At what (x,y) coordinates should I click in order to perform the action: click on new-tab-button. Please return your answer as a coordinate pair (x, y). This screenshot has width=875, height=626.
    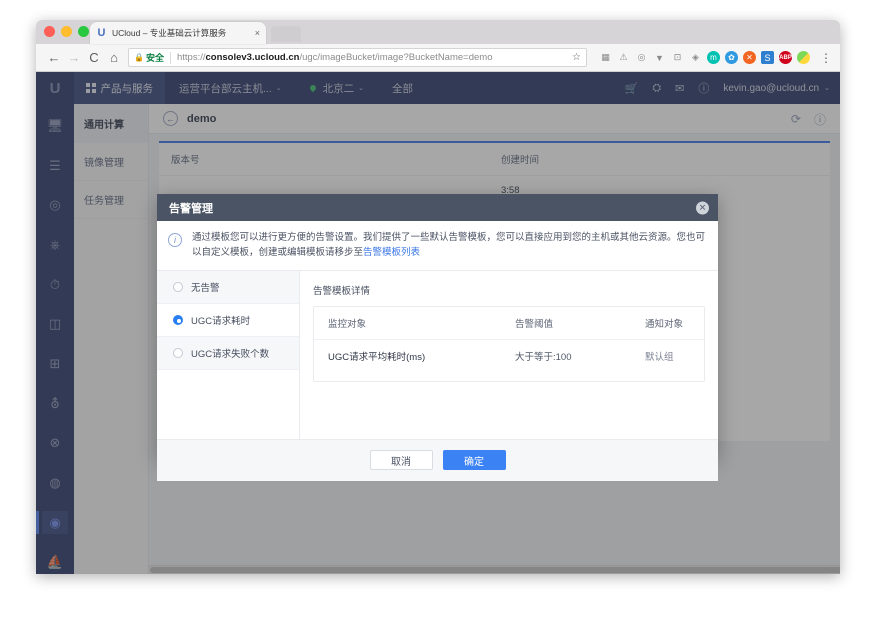
    Looking at the image, I should click on (286, 34).